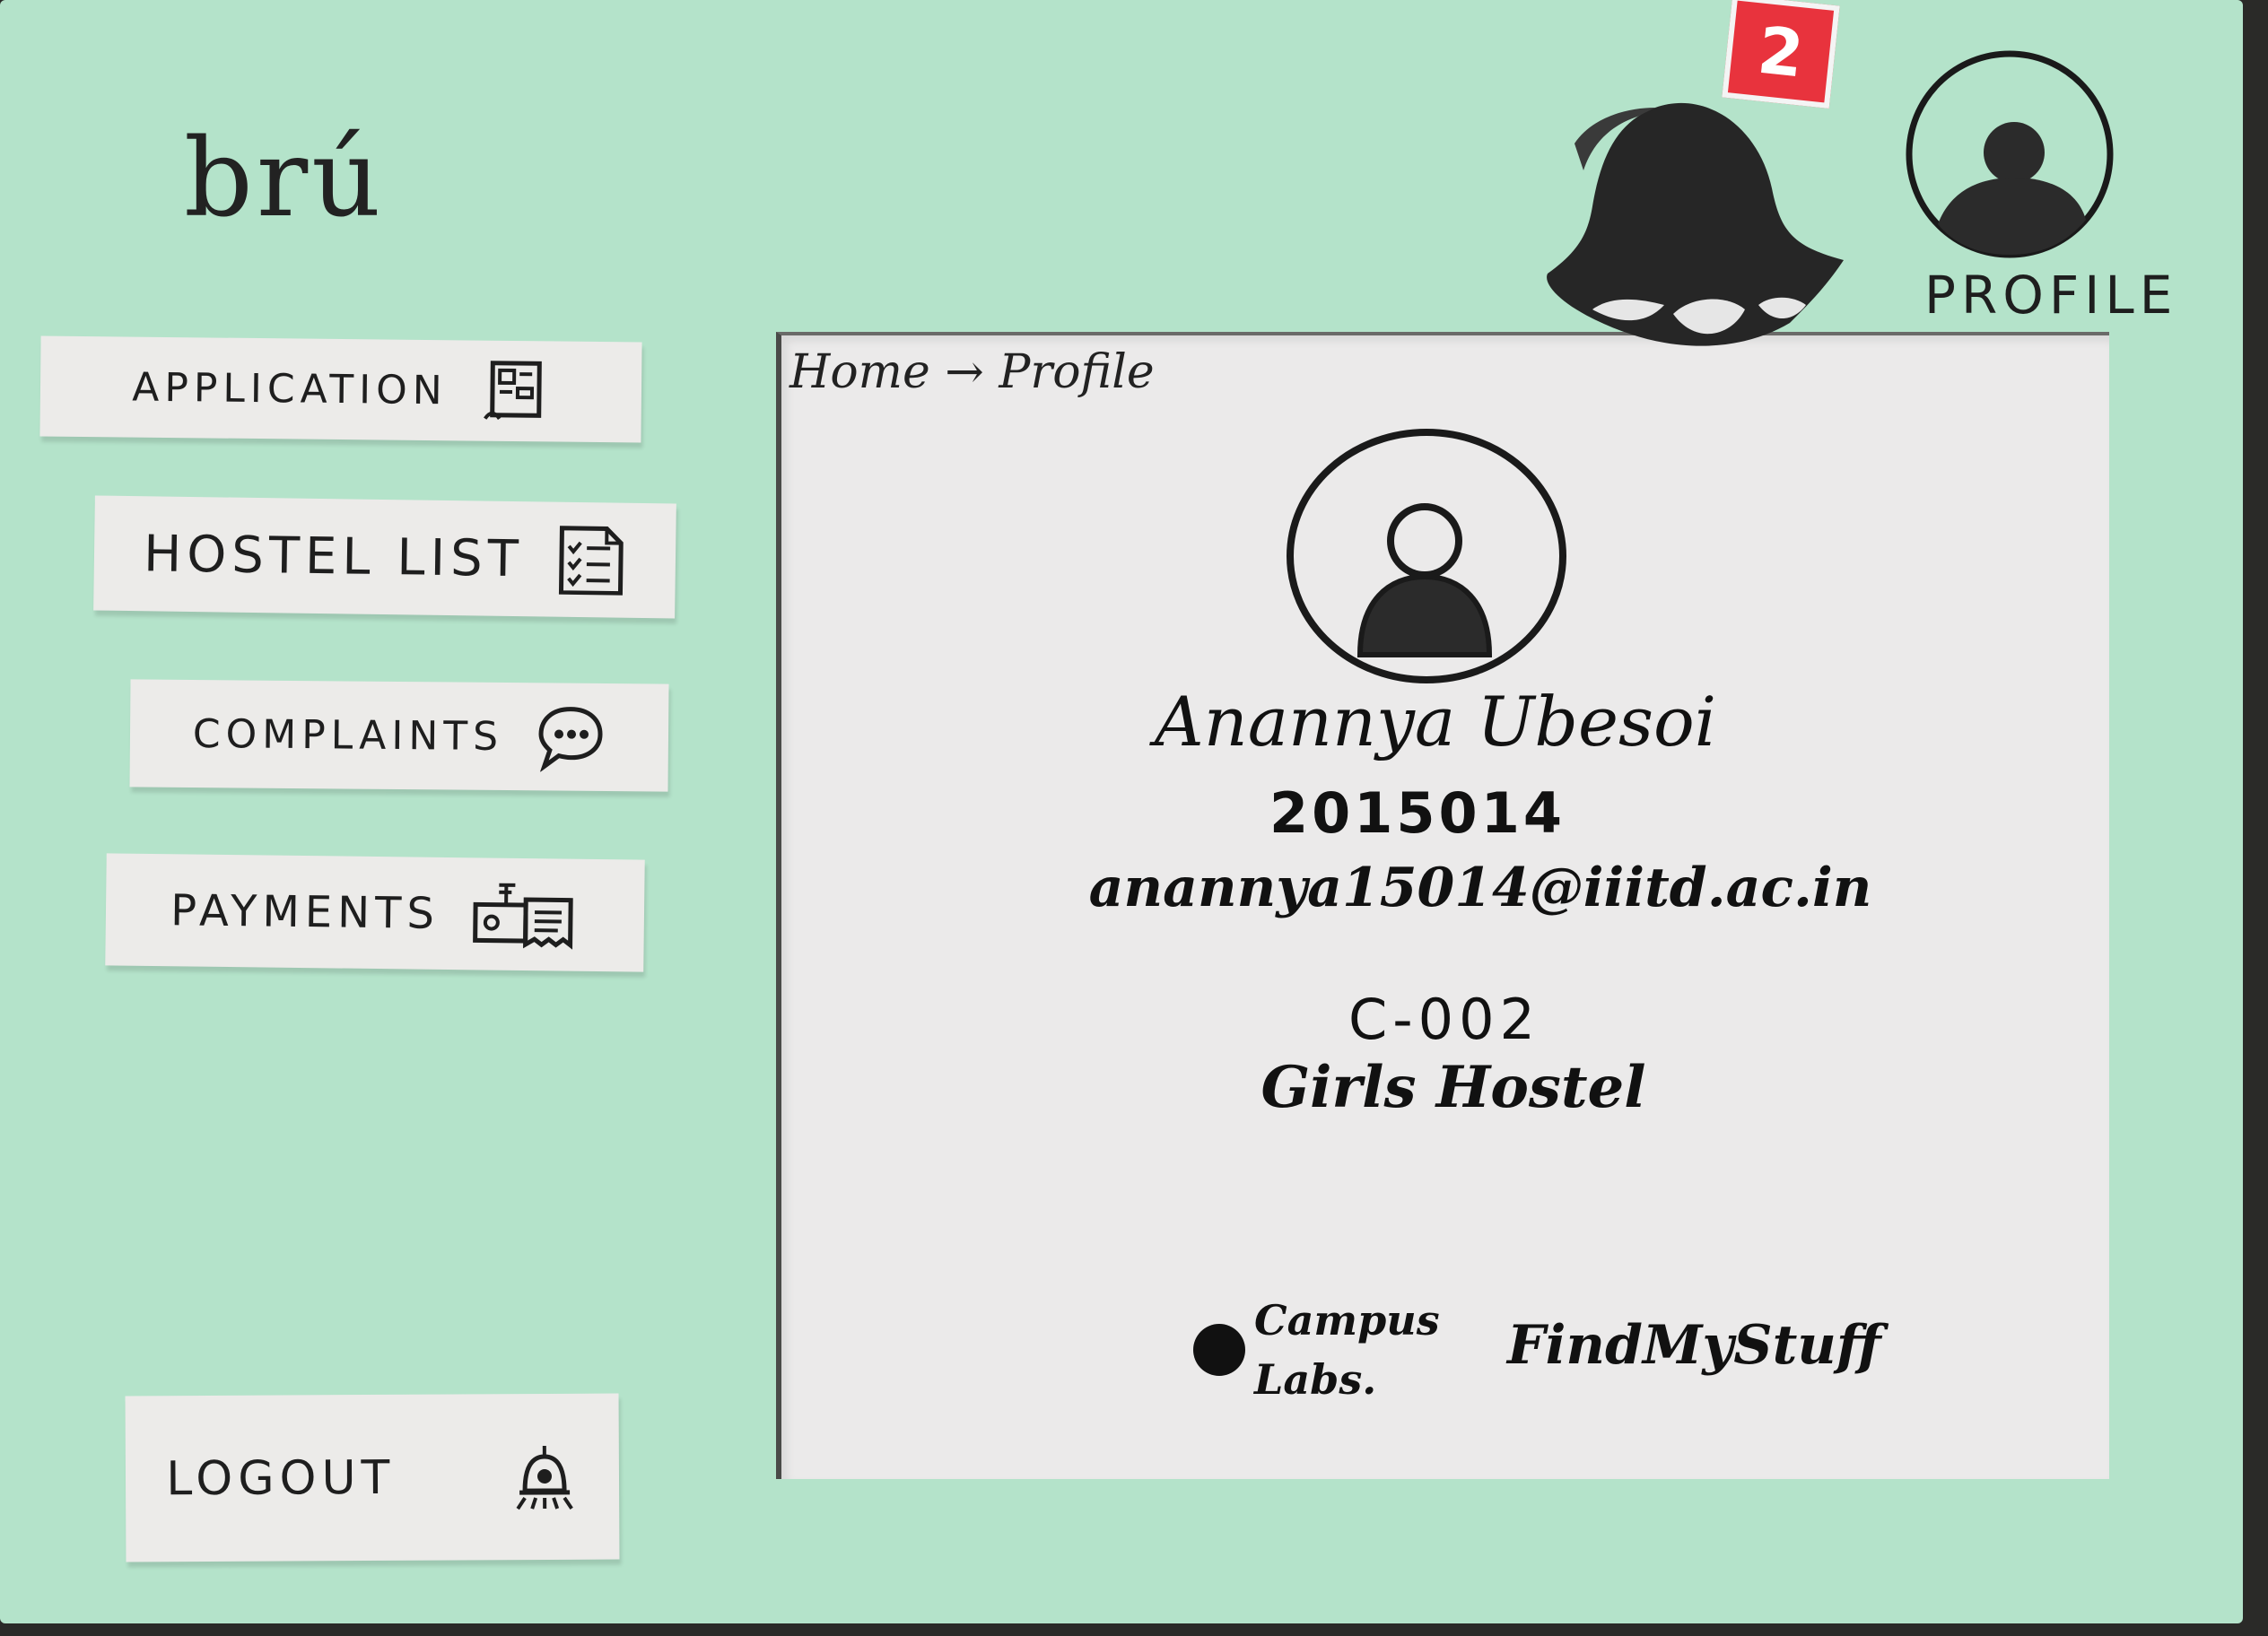  What do you see at coordinates (1417, 813) in the screenshot?
I see `user-id: 2015014` at bounding box center [1417, 813].